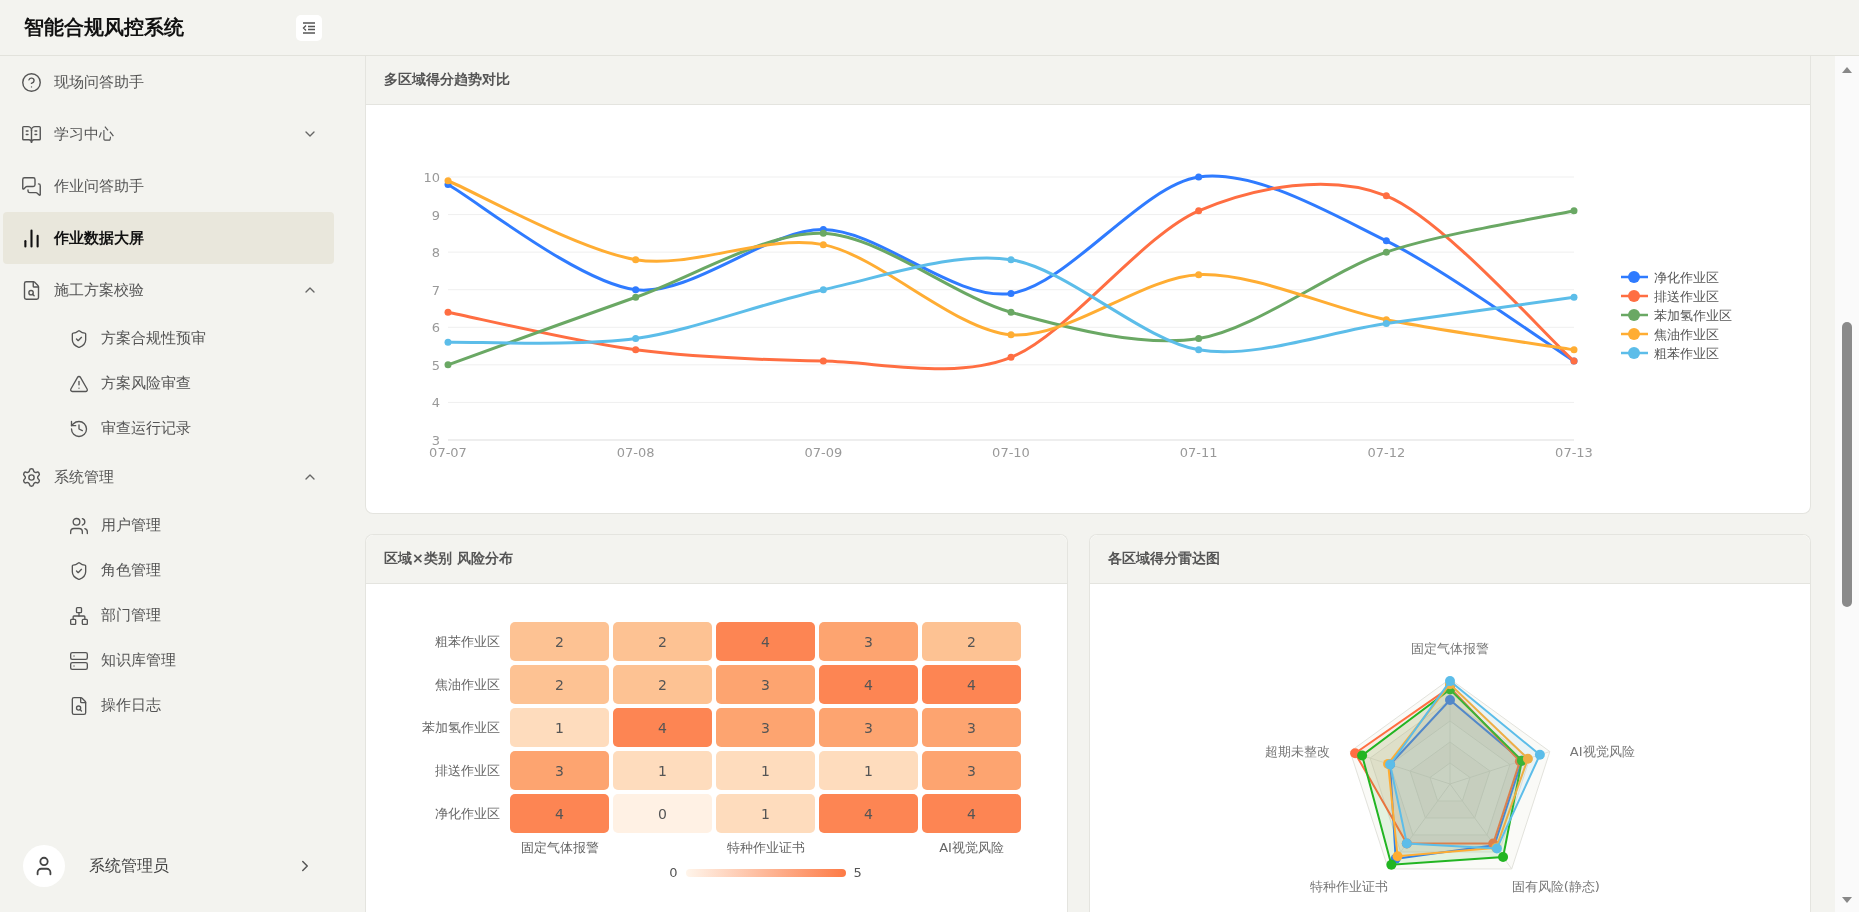 The height and width of the screenshot is (912, 1859). What do you see at coordinates (168, 477) in the screenshot?
I see `sidebar-item: 系统管理` at bounding box center [168, 477].